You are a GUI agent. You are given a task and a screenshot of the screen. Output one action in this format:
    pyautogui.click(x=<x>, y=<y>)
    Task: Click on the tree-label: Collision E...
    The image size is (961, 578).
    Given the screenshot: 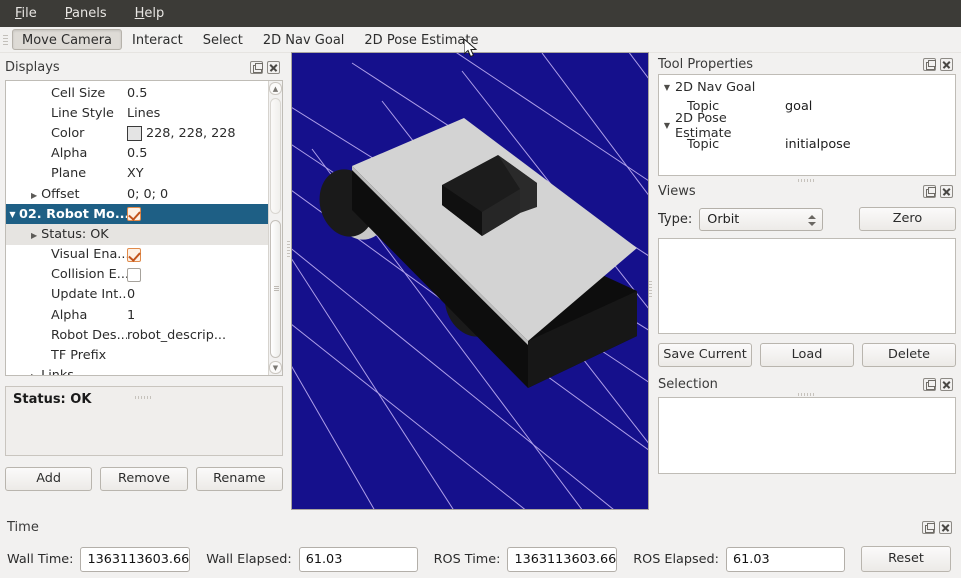 What is the action you would take?
    pyautogui.click(x=89, y=275)
    